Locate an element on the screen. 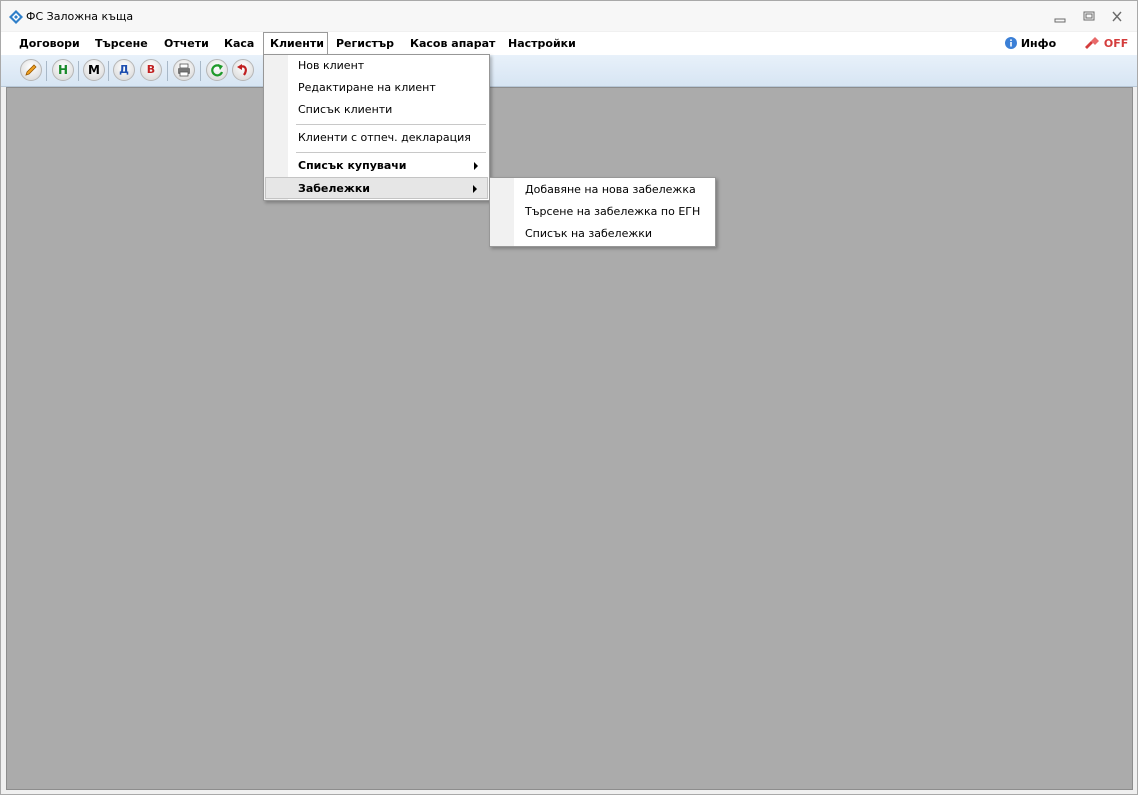 The height and width of the screenshot is (795, 1138). minimize-icon is located at coordinates (1060, 17).